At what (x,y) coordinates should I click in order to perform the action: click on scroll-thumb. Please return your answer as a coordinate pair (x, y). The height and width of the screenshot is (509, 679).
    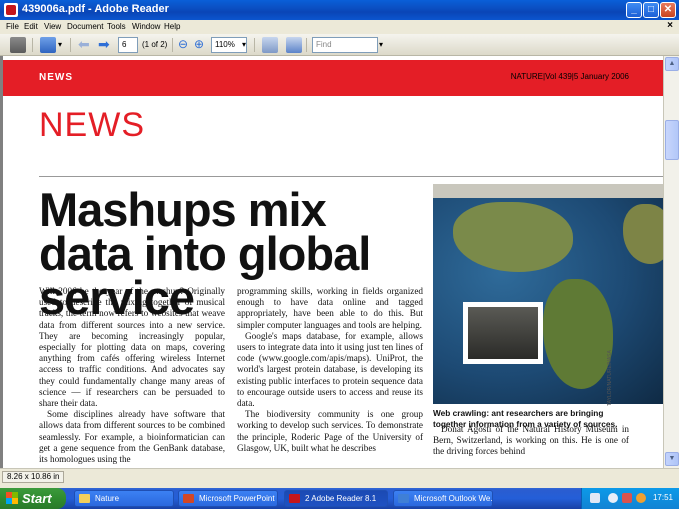
    Looking at the image, I should click on (672, 140).